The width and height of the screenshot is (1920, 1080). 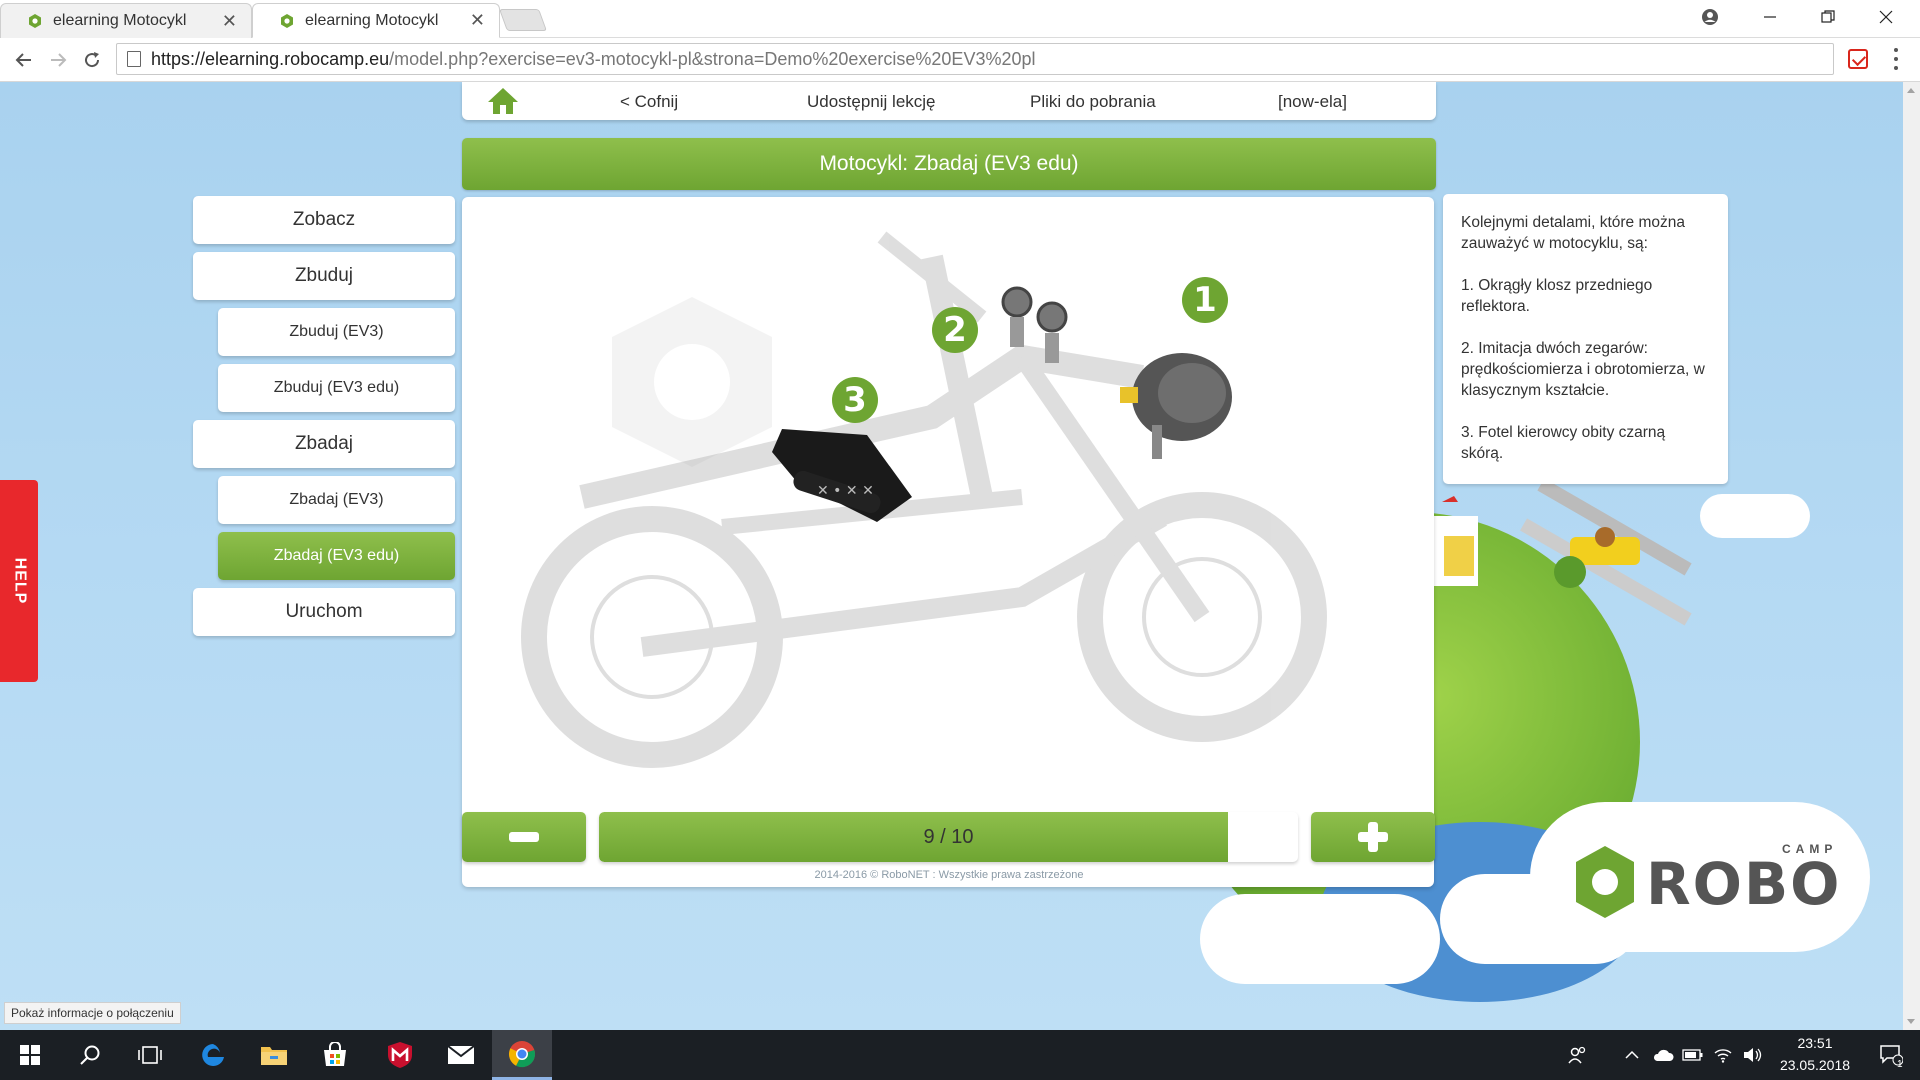 I want to click on connection-info-tooltip: Pokaż informacje o połączeniu, so click(x=92, y=1013).